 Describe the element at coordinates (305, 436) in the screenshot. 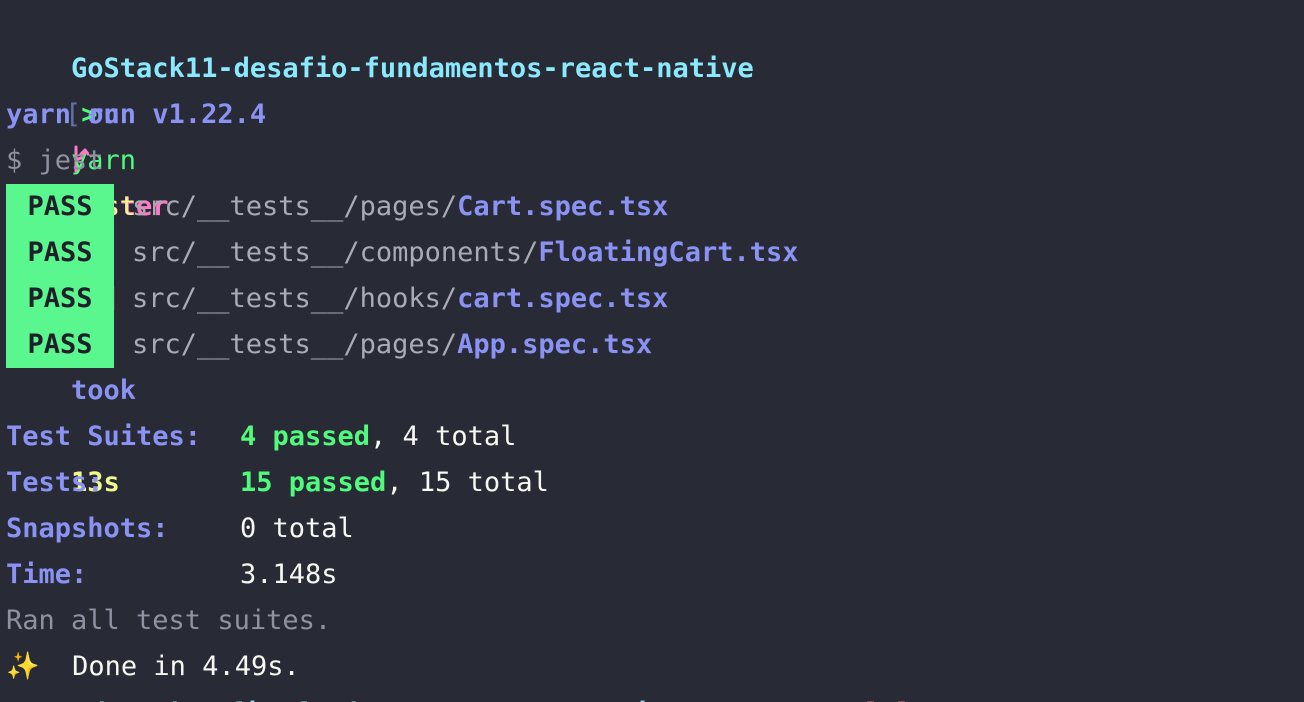

I see `suites-passed: 4 passed` at that location.